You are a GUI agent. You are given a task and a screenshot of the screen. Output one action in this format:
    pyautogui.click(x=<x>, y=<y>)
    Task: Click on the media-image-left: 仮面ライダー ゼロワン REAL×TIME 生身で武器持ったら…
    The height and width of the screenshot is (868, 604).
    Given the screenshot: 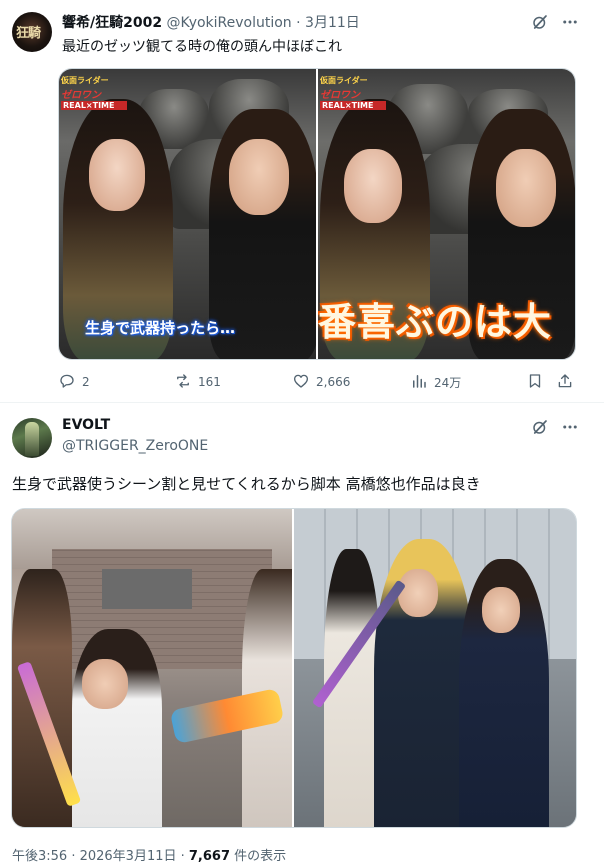 What is the action you would take?
    pyautogui.click(x=187, y=214)
    